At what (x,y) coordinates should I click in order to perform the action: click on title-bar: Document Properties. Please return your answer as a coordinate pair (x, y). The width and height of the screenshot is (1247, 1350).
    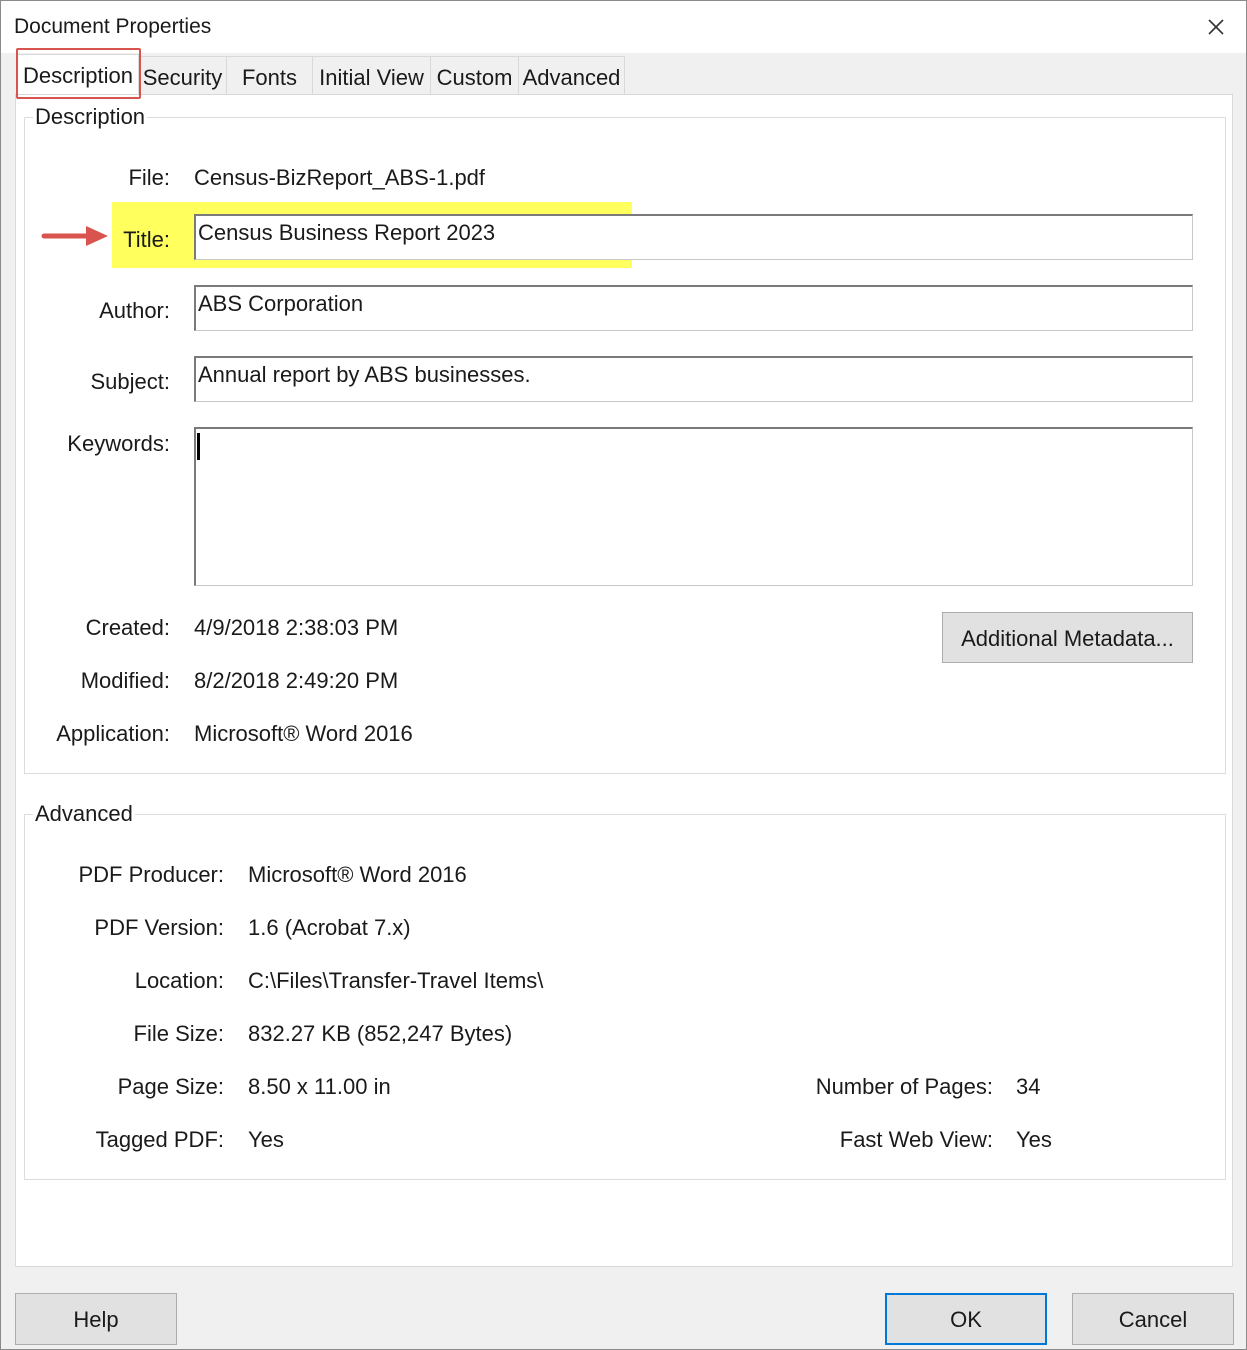
    Looking at the image, I should click on (623, 27).